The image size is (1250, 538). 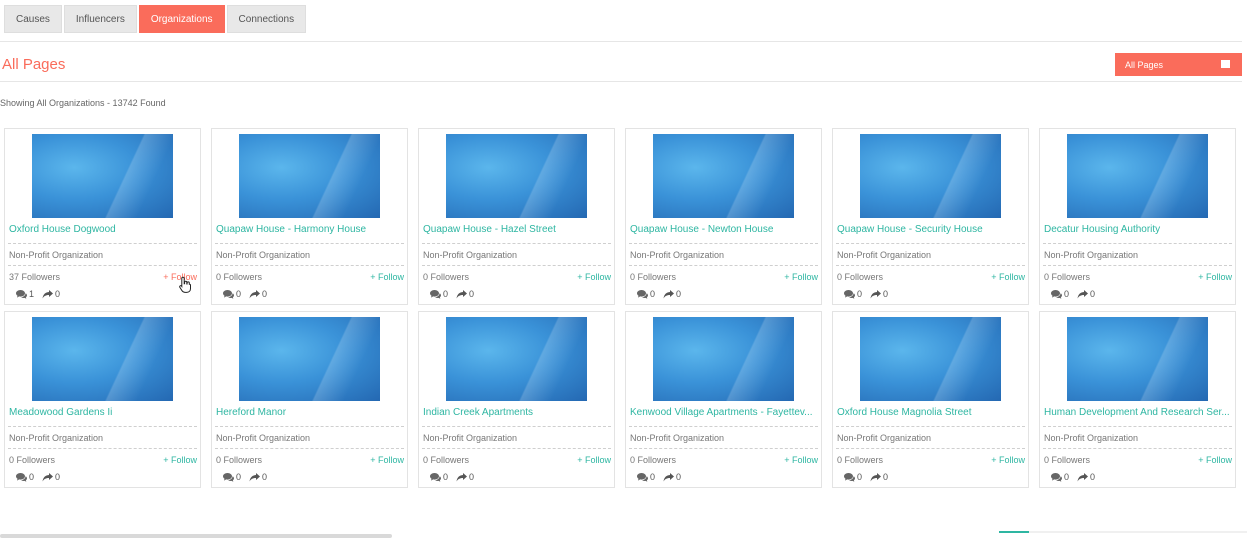 What do you see at coordinates (310, 229) in the screenshot?
I see `organization-name-link: Quapaw House - Harmony House` at bounding box center [310, 229].